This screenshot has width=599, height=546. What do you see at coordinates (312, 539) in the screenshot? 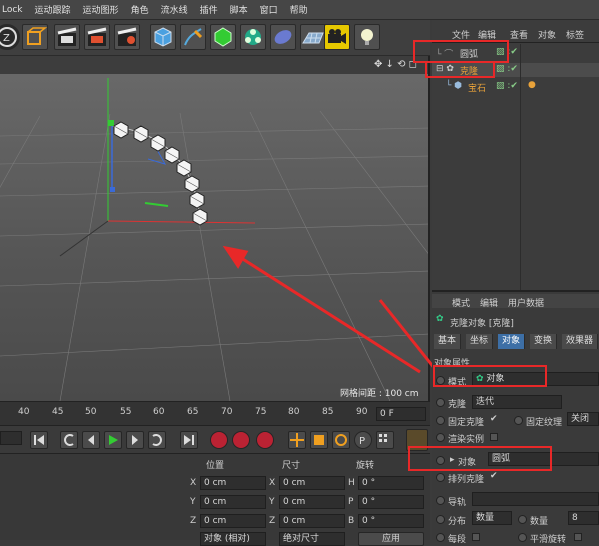
I see `size-mode-select: 绝对尺寸` at bounding box center [312, 539].